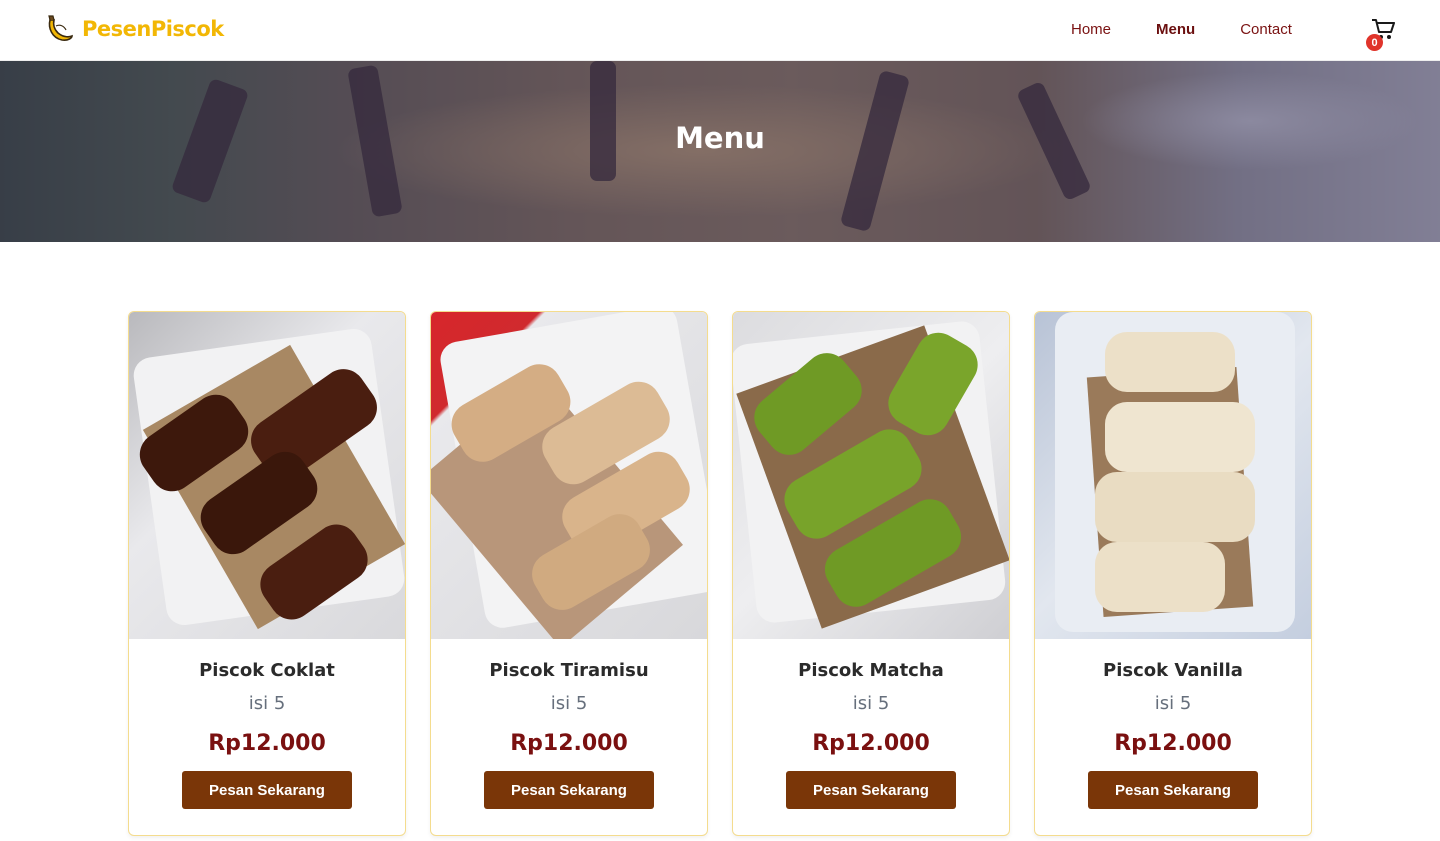  What do you see at coordinates (267, 475) in the screenshot?
I see `product-image-coklat` at bounding box center [267, 475].